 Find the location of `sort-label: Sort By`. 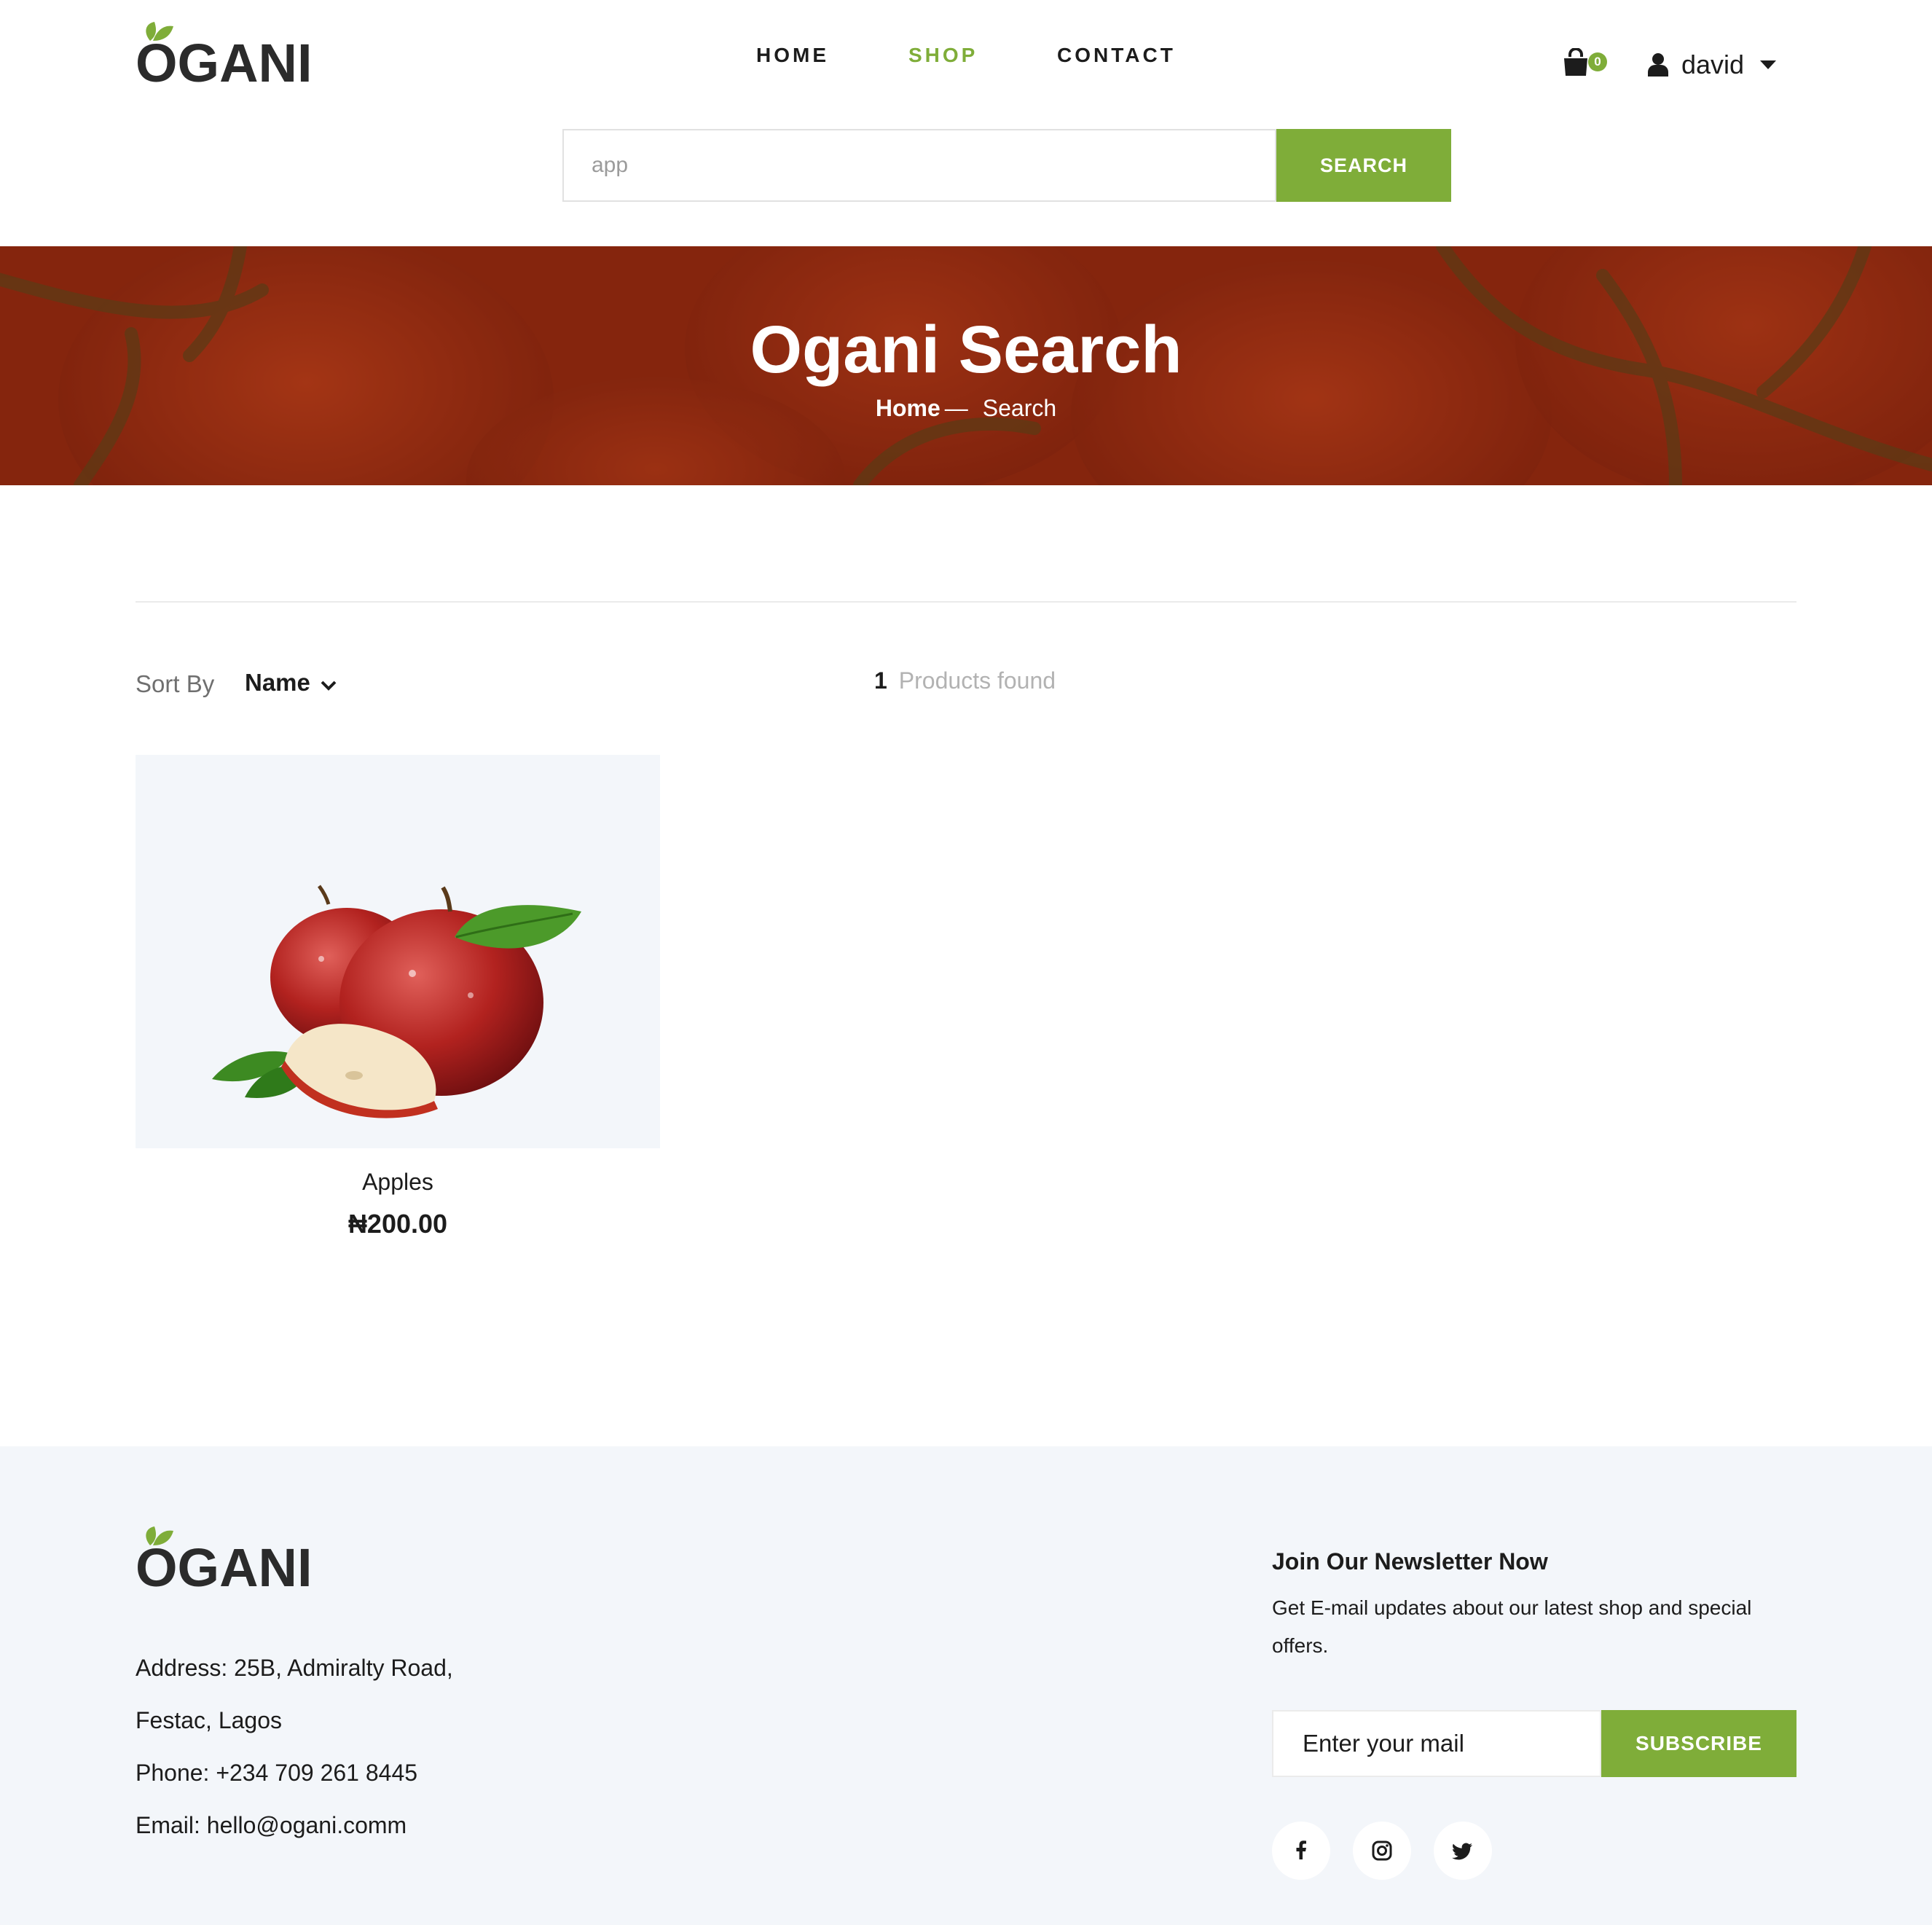

sort-label: Sort By is located at coordinates (175, 683).